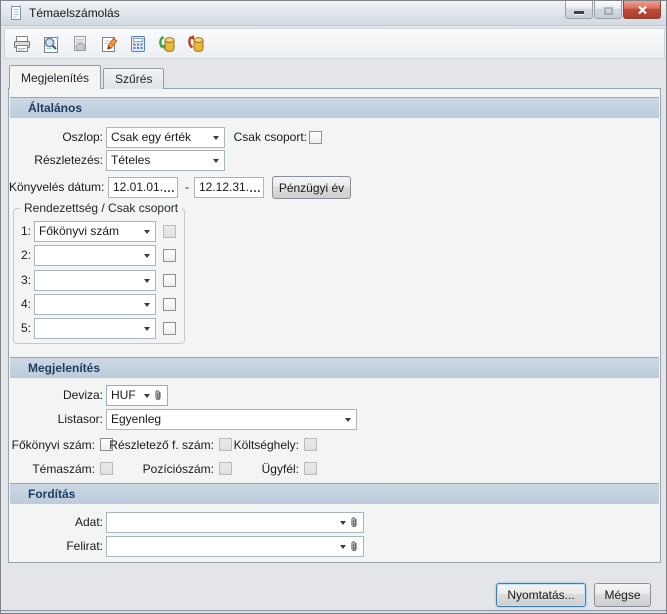 This screenshot has width=667, height=614. Describe the element at coordinates (334, 107) in the screenshot. I see `section-header-altalanos: Általános` at that location.